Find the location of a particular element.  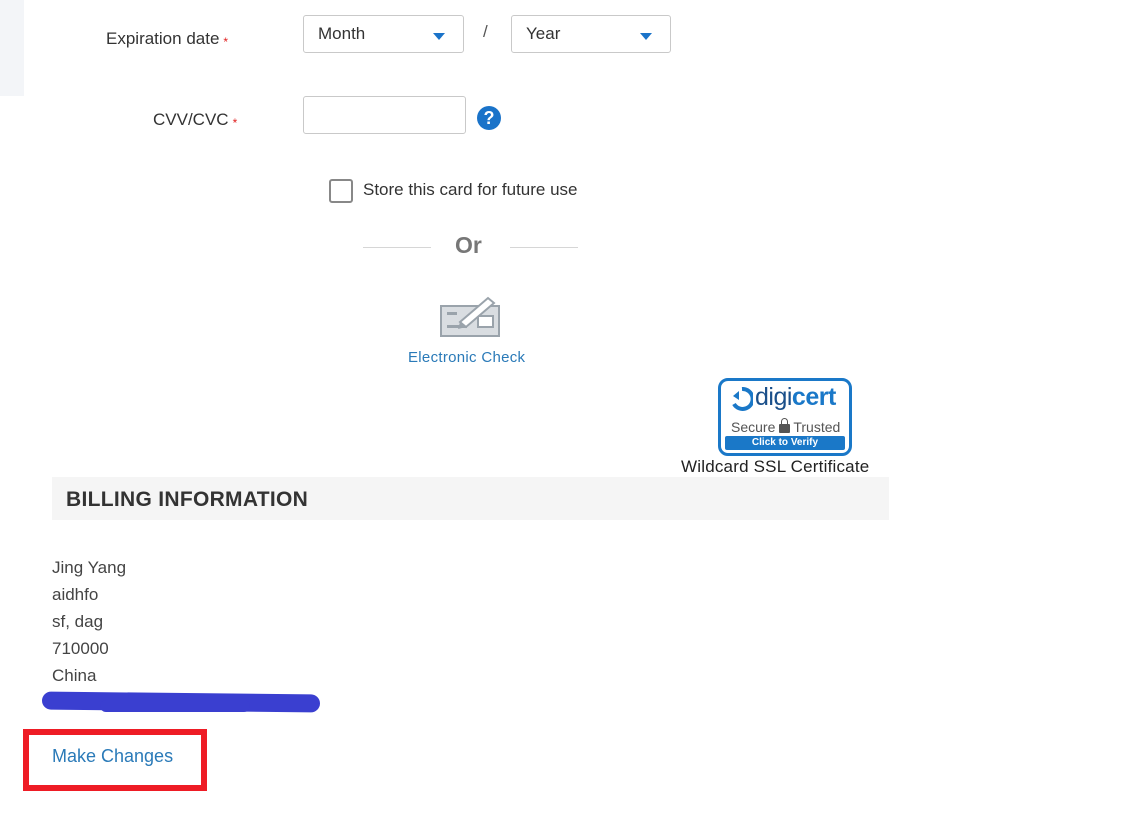

digicert-ssl-badge: digicert Secure Trusted Click to Verify is located at coordinates (785, 417).